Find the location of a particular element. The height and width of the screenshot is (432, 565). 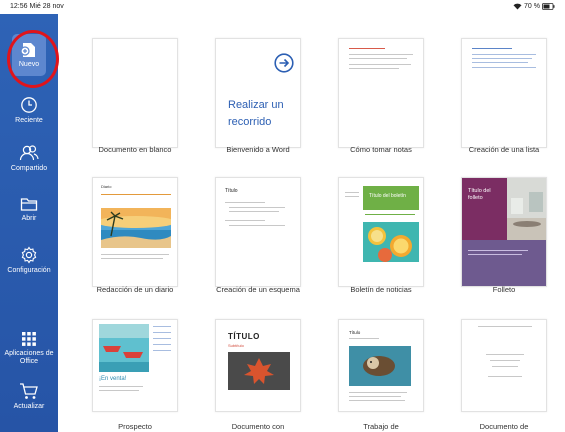

tour-preview-text: Realizar un recorrido is located at coordinates (256, 113).